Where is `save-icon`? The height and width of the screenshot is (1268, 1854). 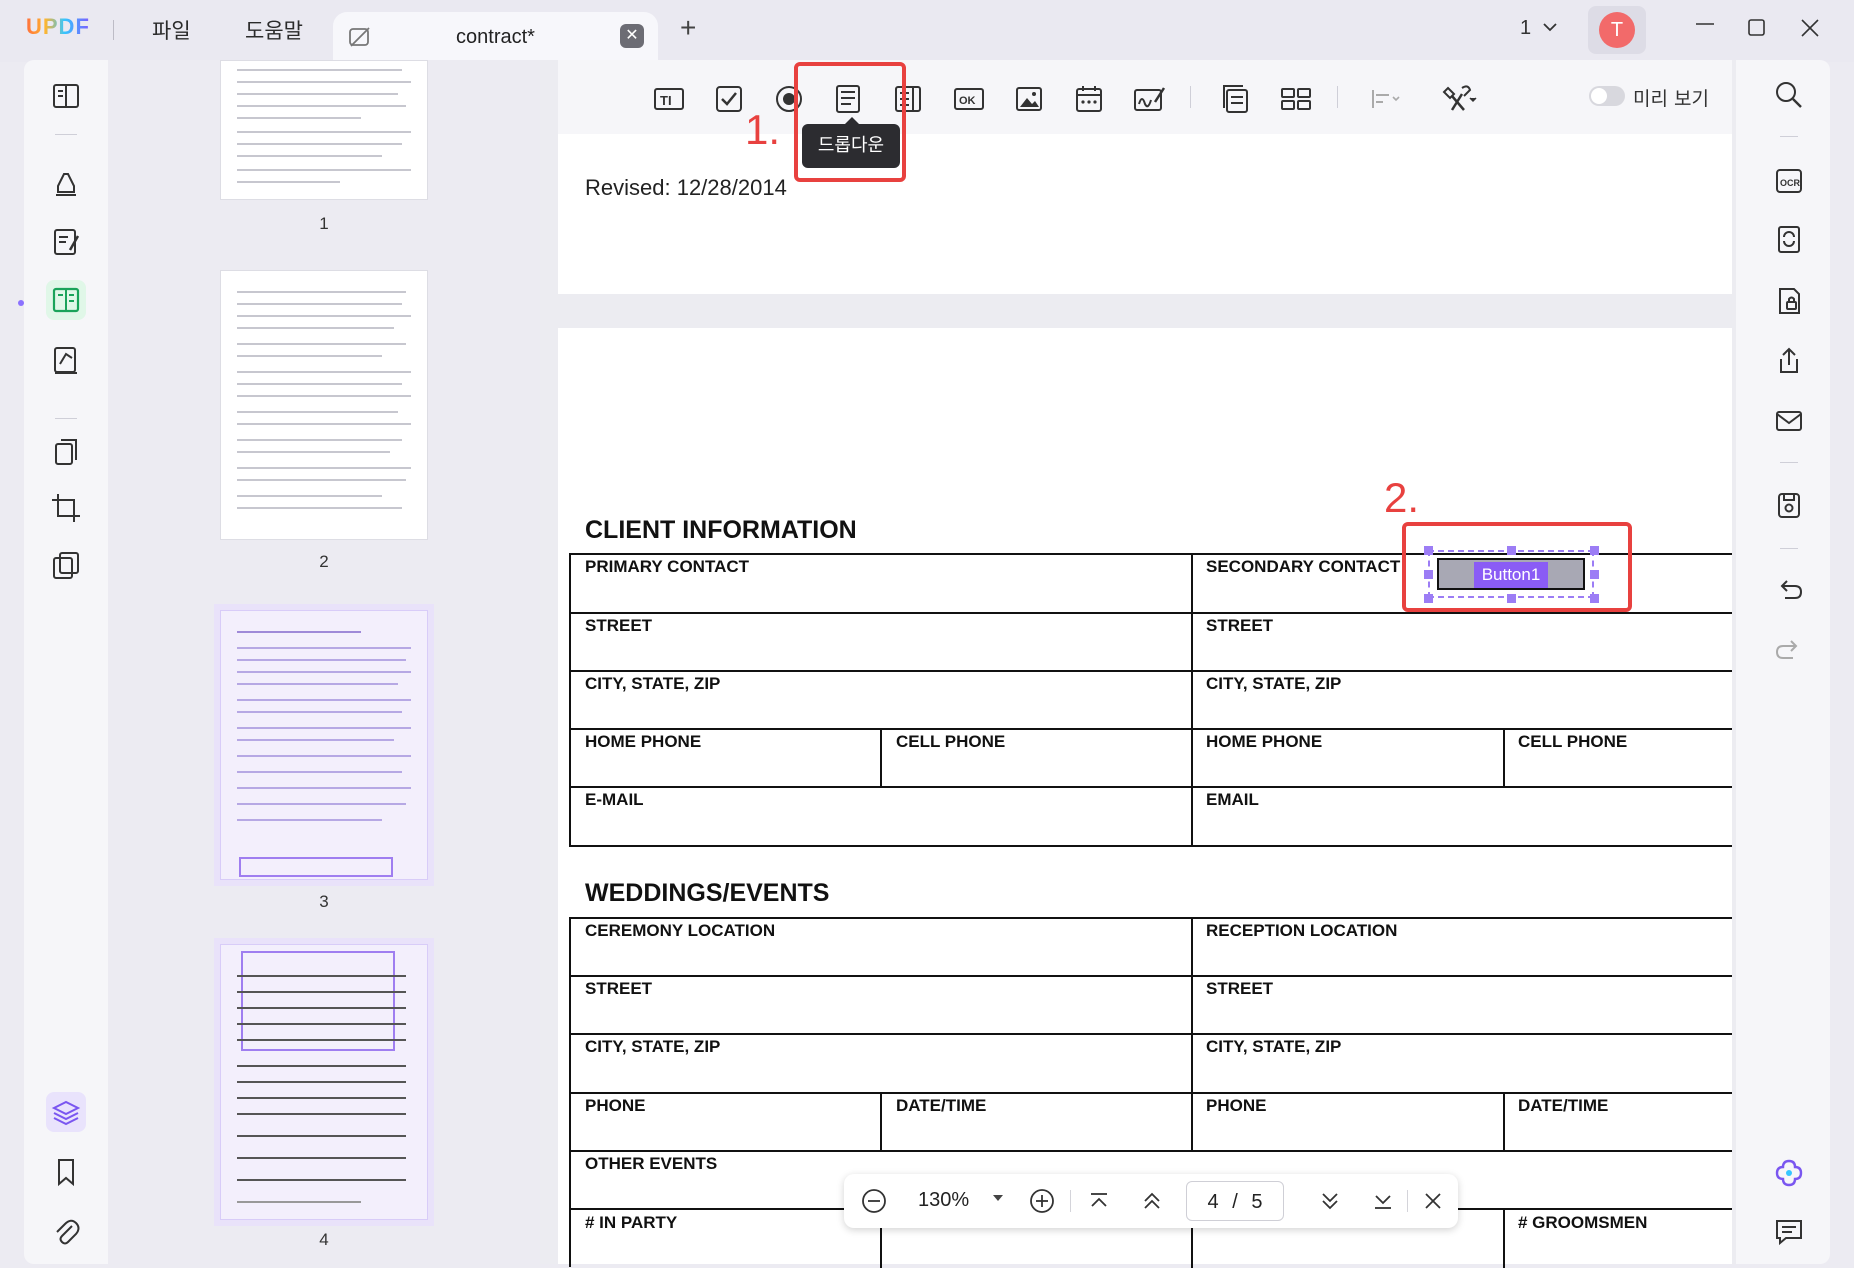
save-icon is located at coordinates (1789, 505).